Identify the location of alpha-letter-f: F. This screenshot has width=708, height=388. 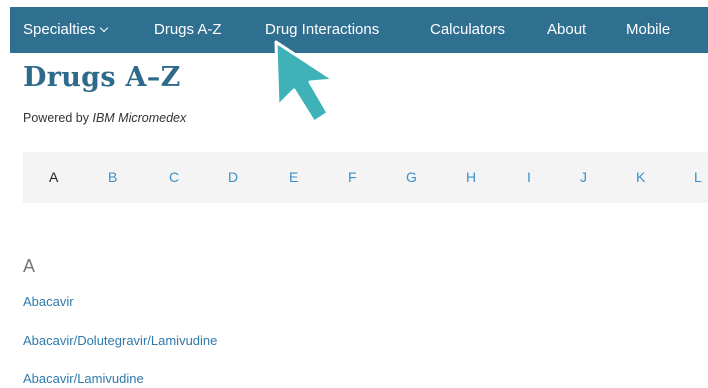
(352, 177).